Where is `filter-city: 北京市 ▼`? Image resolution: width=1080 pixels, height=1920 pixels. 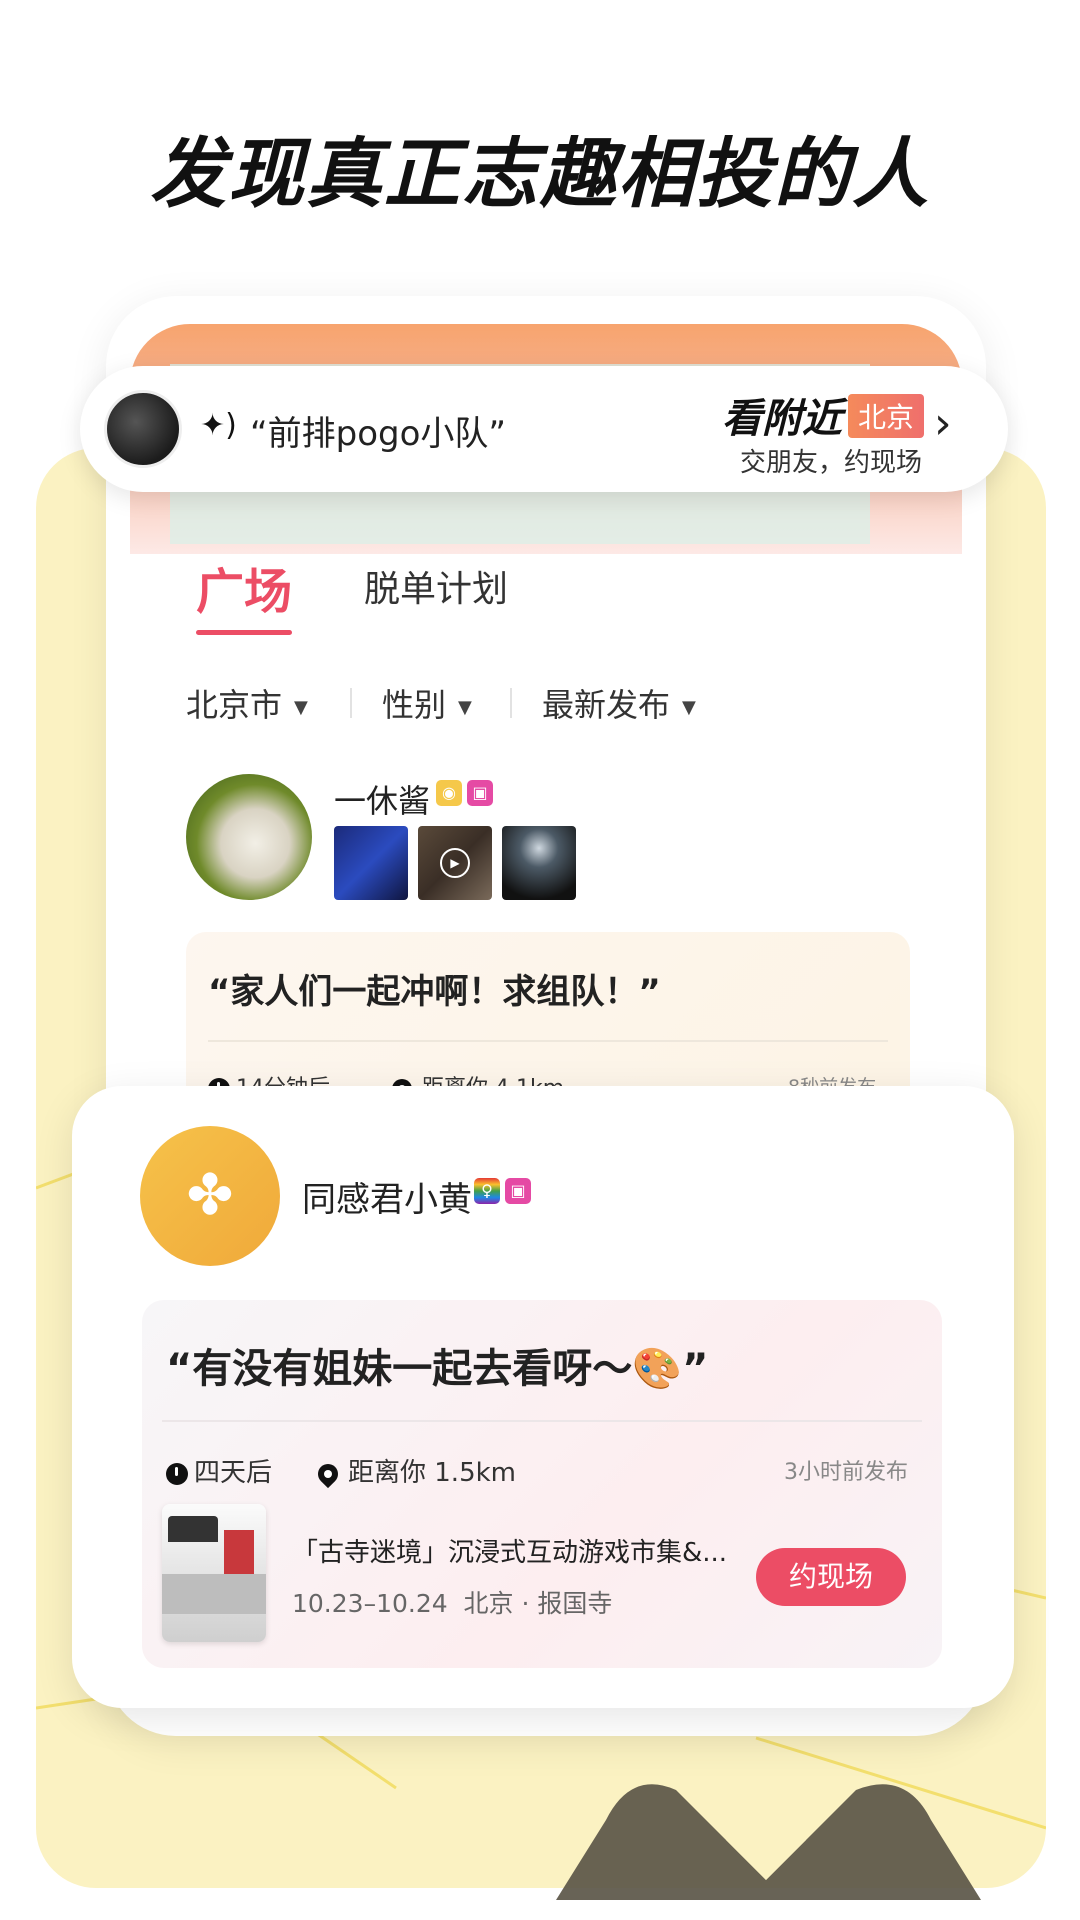
filter-city: 北京市 ▼ is located at coordinates (247, 703).